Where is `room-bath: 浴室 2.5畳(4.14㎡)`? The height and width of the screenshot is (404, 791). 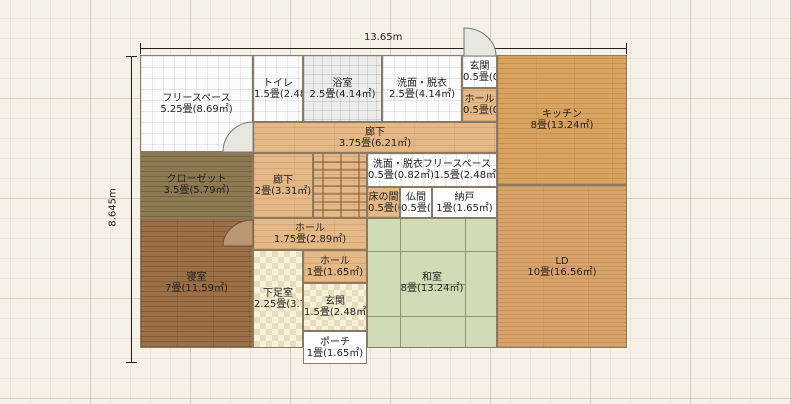
room-bath: 浴室 2.5畳(4.14㎡) is located at coordinates (342, 88).